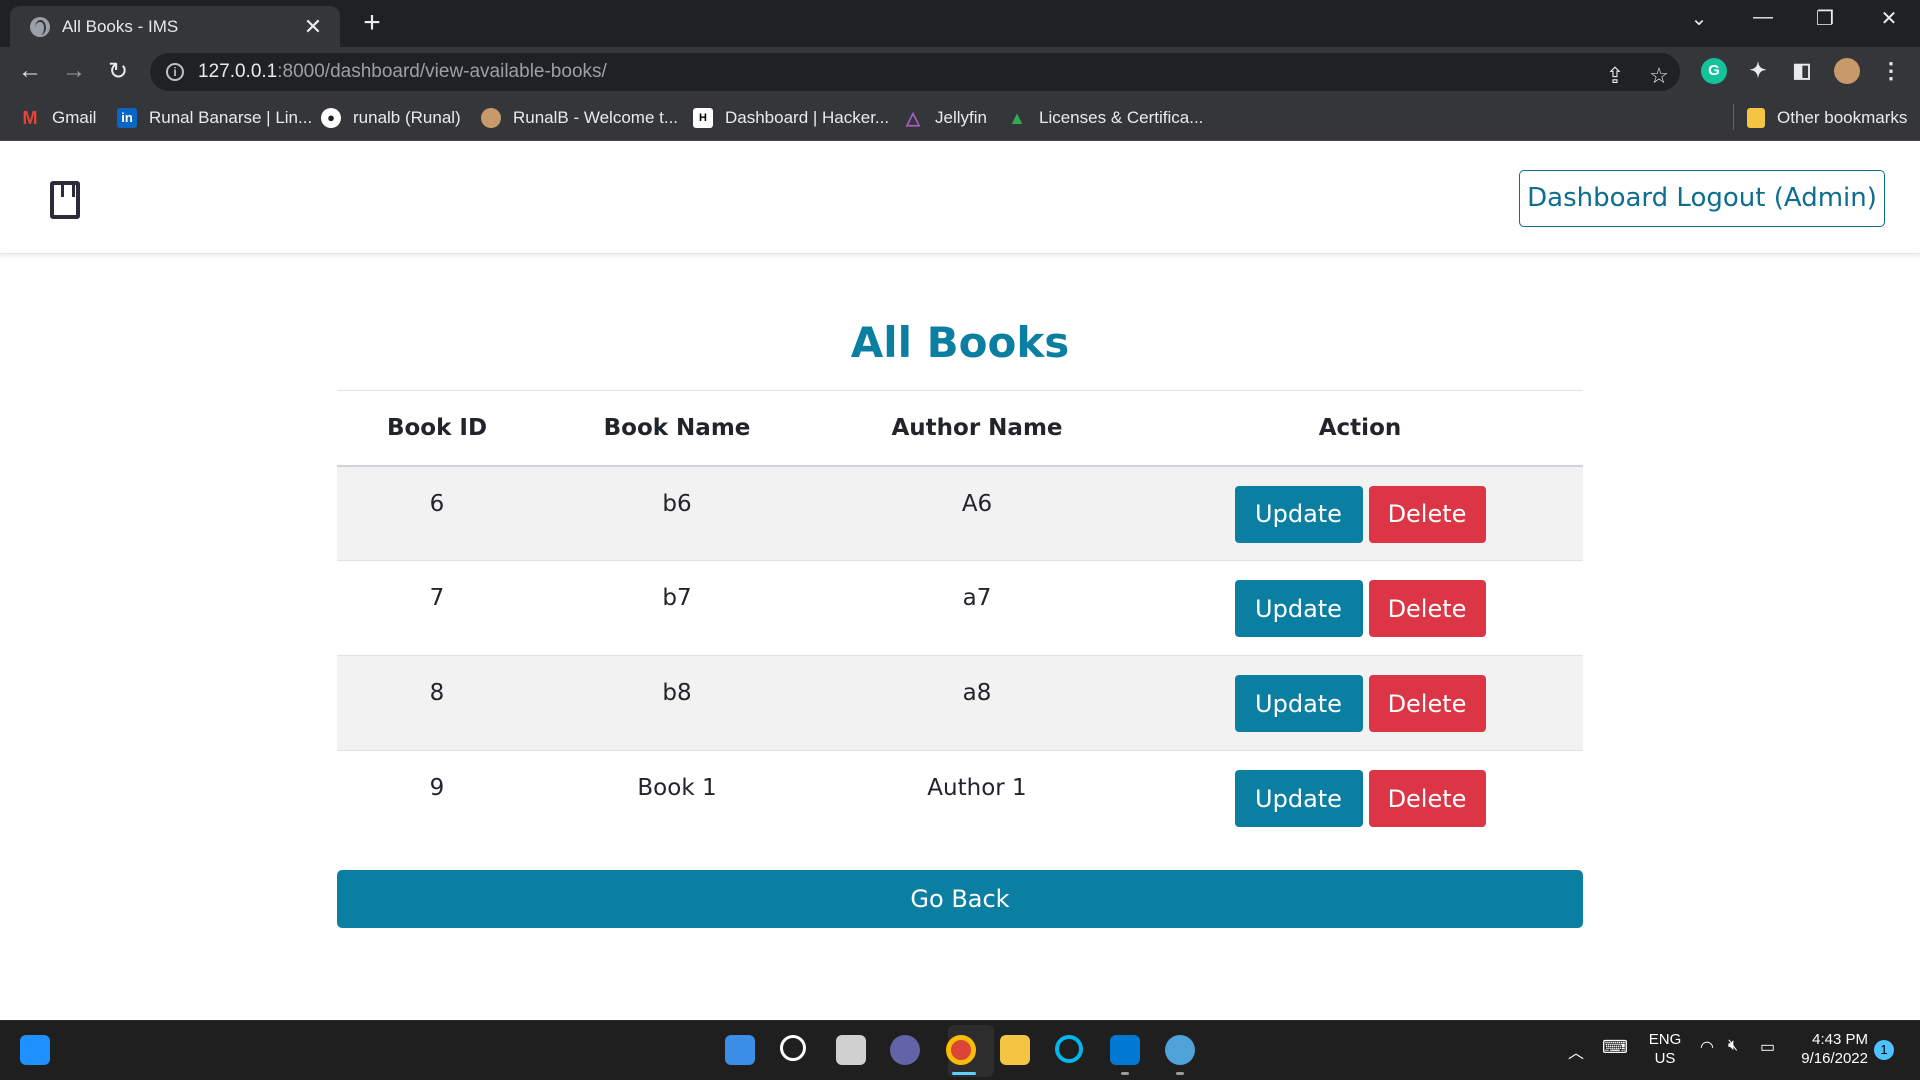 The height and width of the screenshot is (1080, 1920). Describe the element at coordinates (1825, 18) in the screenshot. I see `restore-icon: ❐` at that location.